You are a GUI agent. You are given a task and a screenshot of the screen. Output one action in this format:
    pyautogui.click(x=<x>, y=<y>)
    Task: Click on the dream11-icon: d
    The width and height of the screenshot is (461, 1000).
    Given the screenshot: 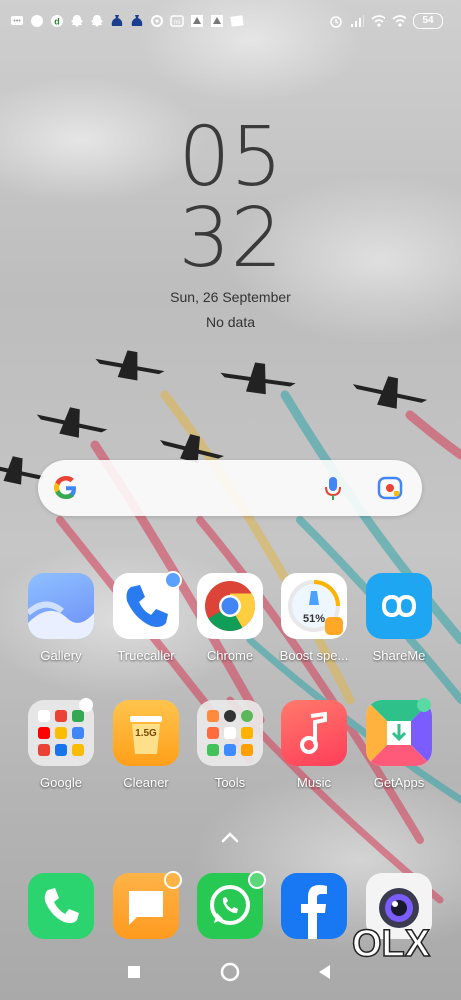 What is the action you would take?
    pyautogui.click(x=57, y=21)
    